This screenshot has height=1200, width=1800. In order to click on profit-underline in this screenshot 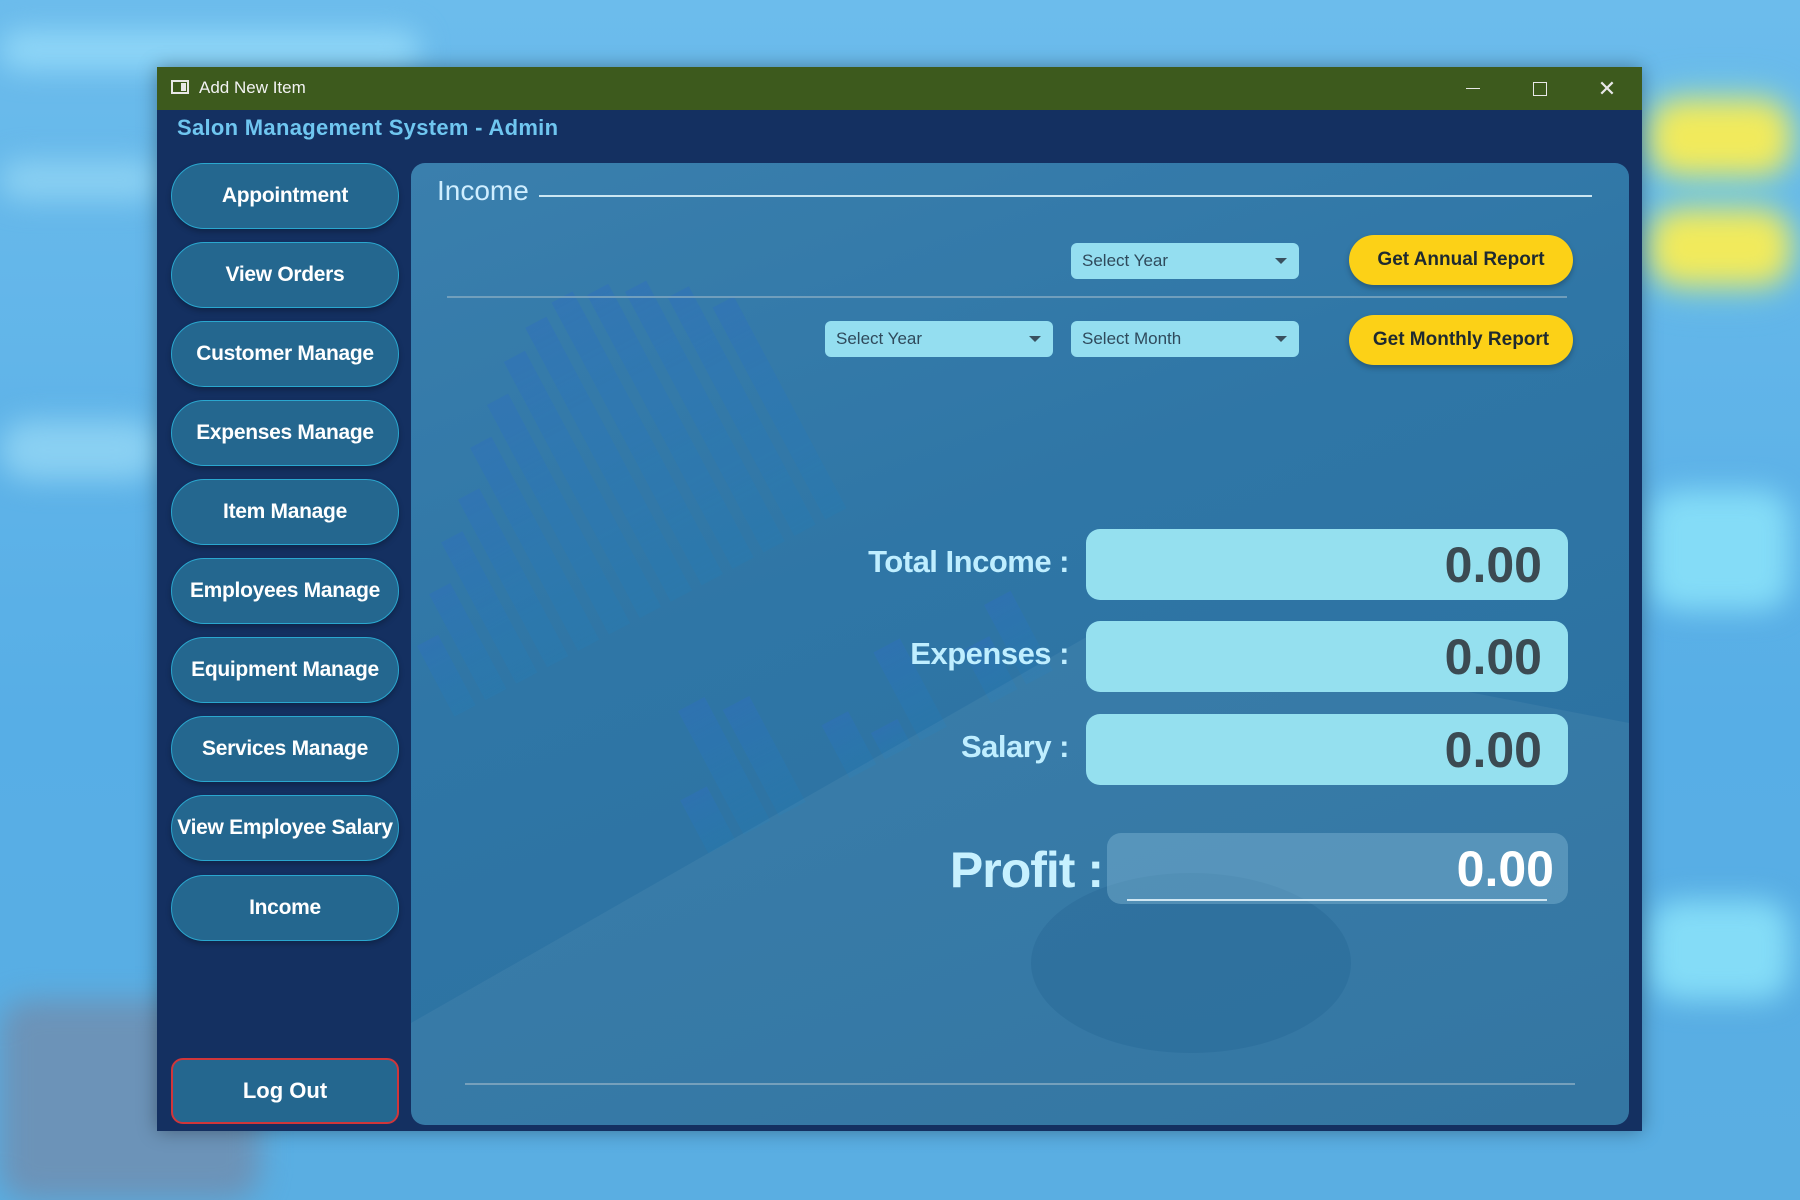, I will do `click(1337, 900)`.